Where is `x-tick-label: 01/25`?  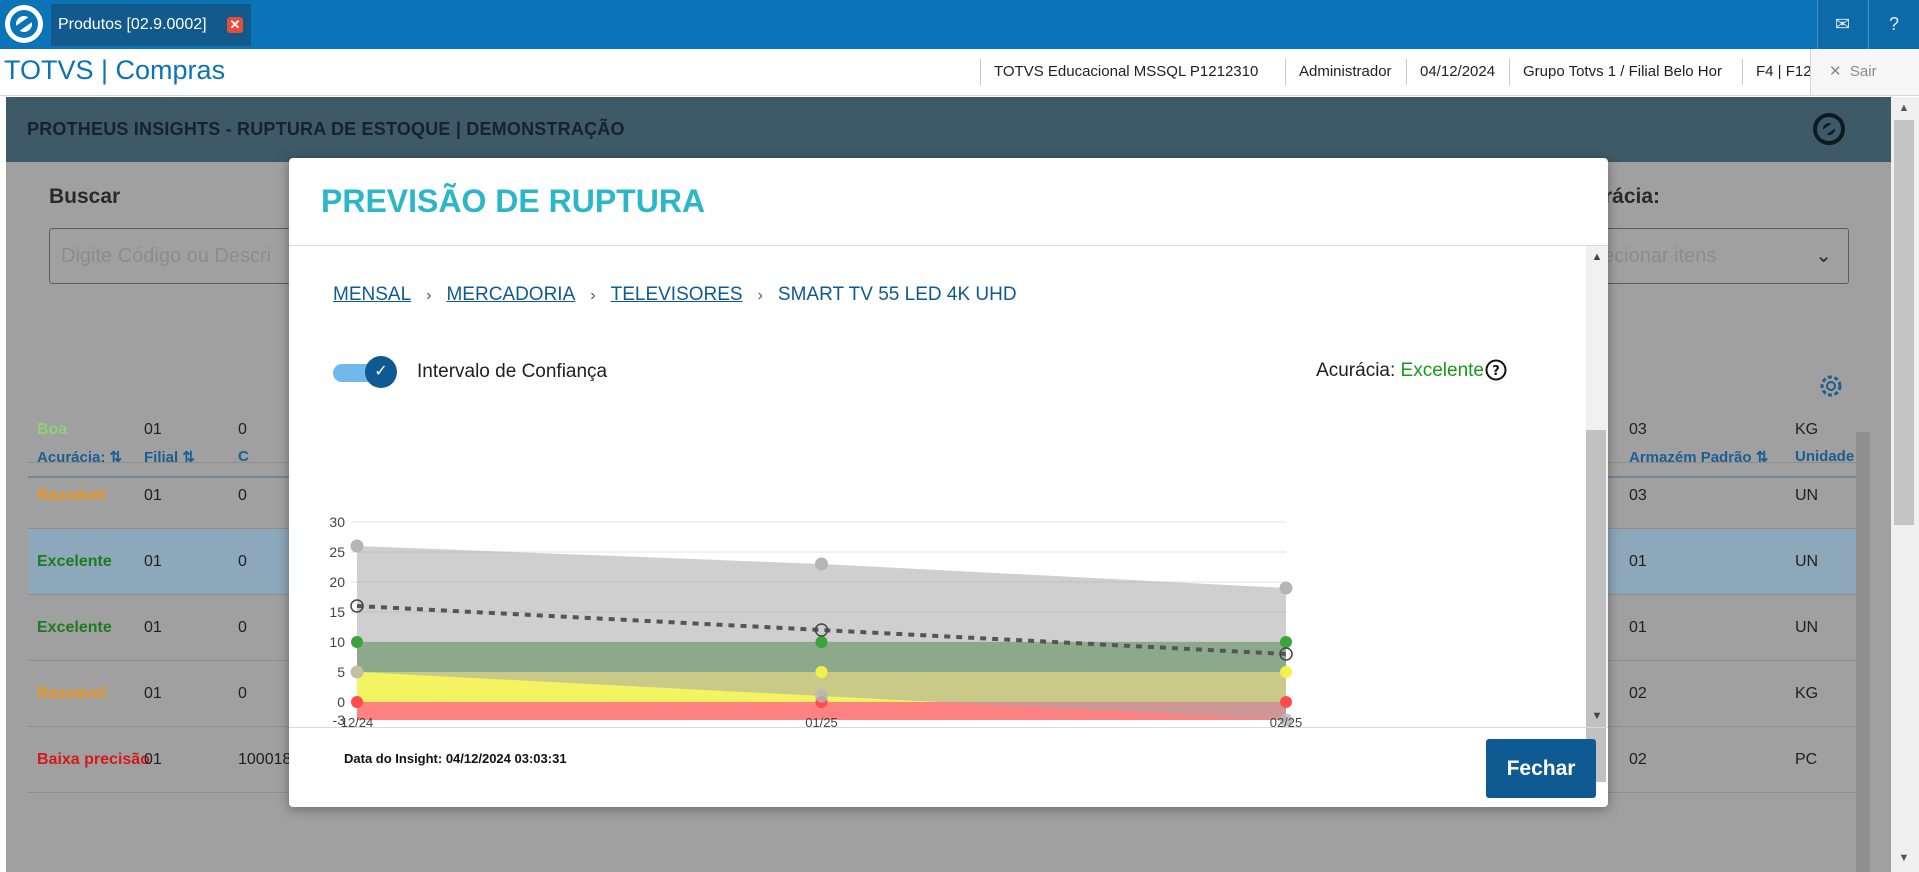 x-tick-label: 01/25 is located at coordinates (821, 721).